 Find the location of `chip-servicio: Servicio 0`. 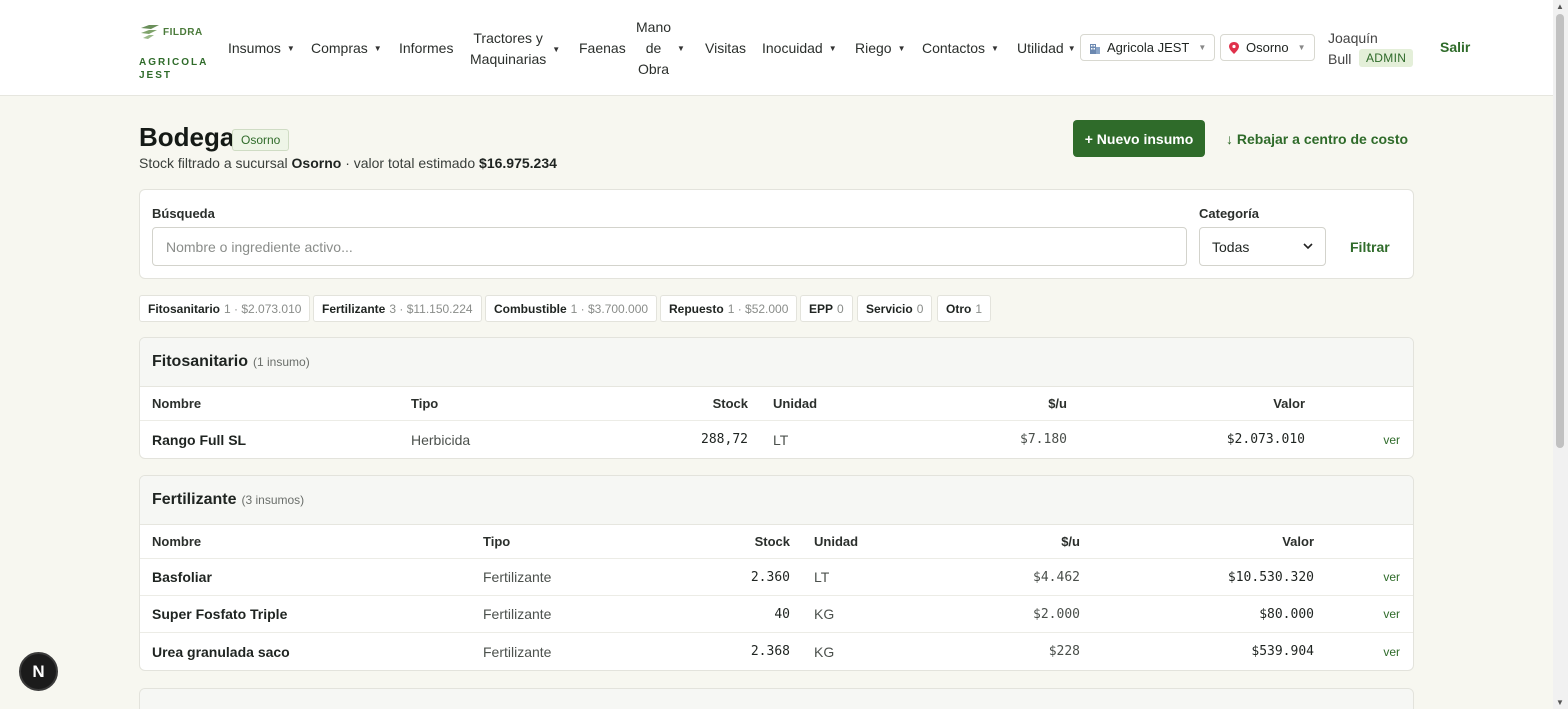

chip-servicio: Servicio 0 is located at coordinates (895, 308).